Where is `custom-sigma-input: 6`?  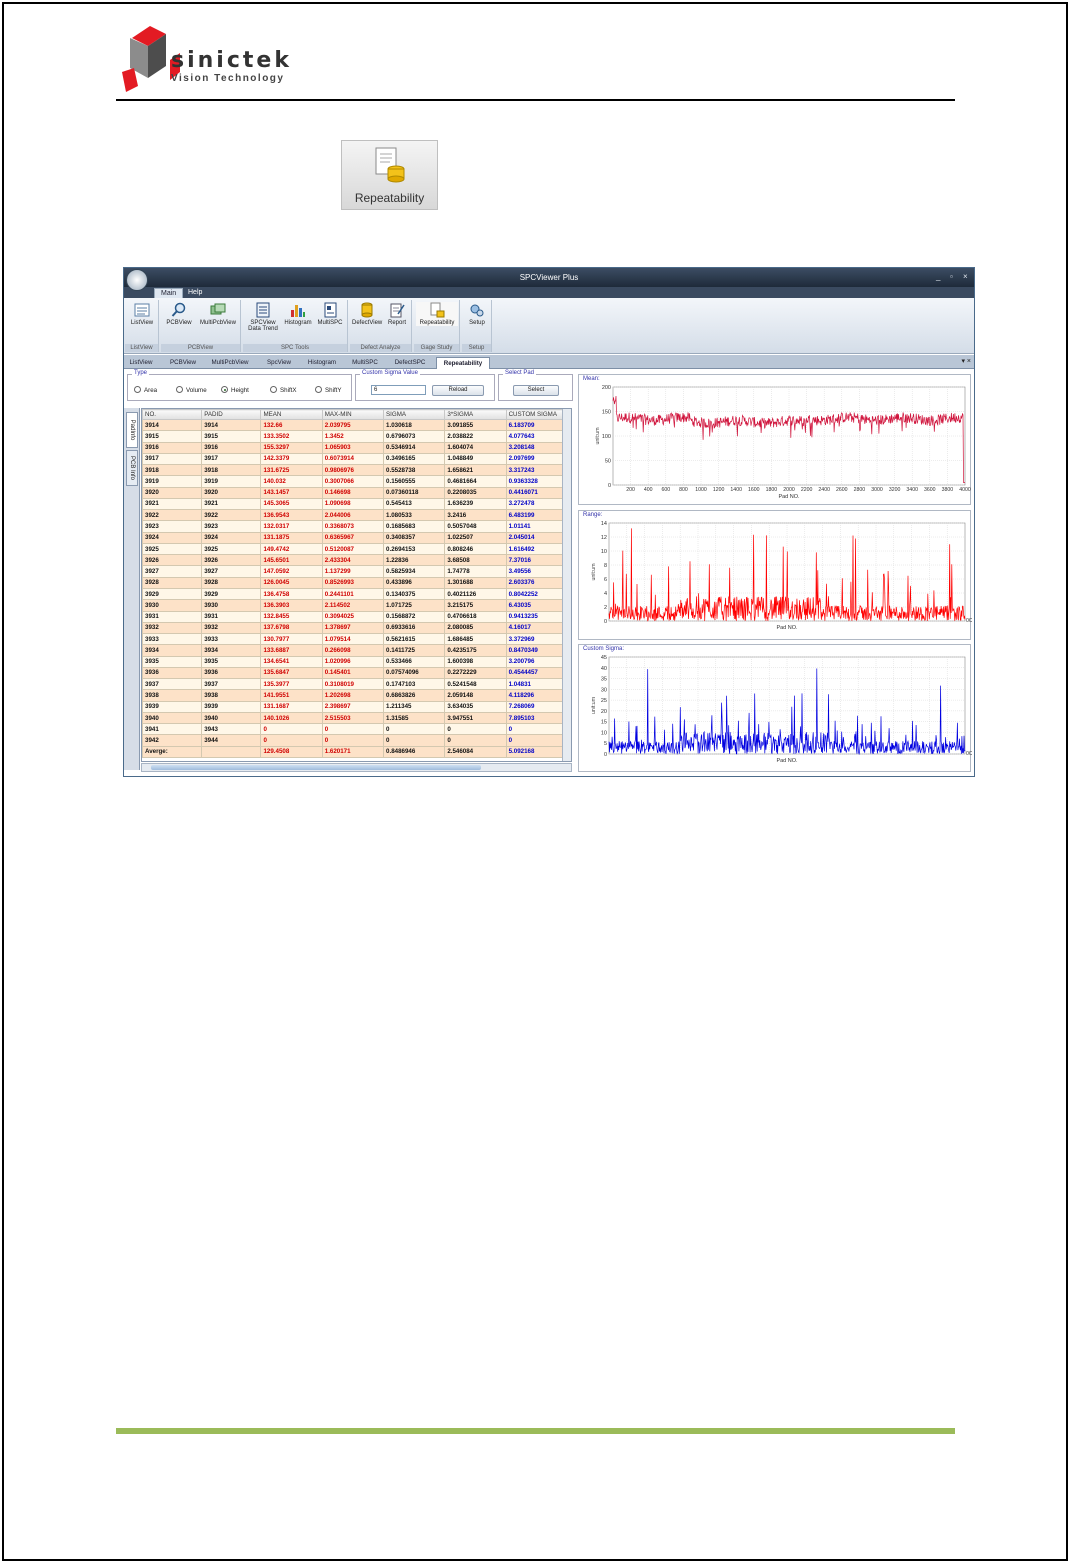 custom-sigma-input: 6 is located at coordinates (398, 390).